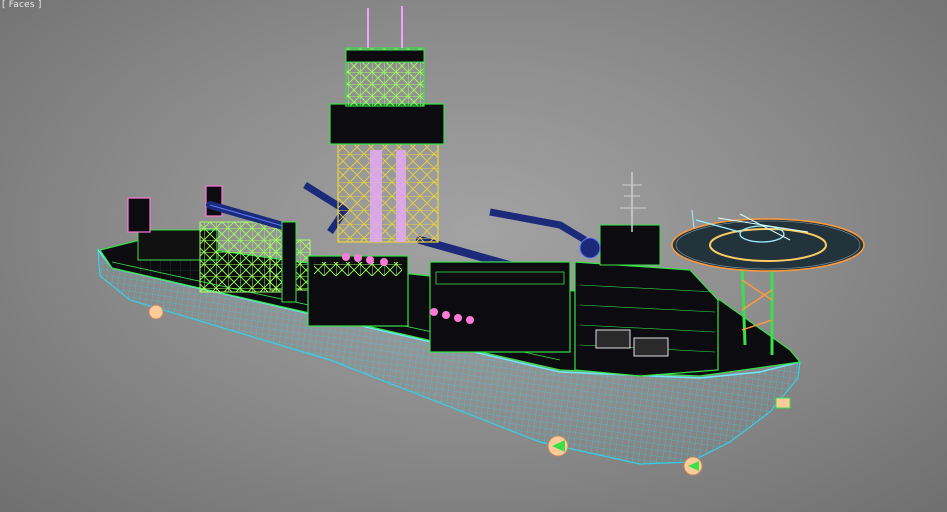 The image size is (947, 512). I want to click on viewport-shading-label: [ Faces ], so click(22, 5).